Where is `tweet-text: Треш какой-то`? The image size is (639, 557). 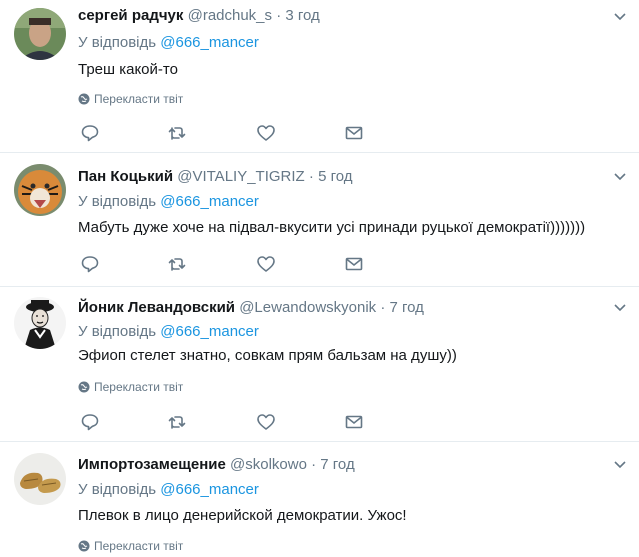 tweet-text: Треш какой-то is located at coordinates (128, 69).